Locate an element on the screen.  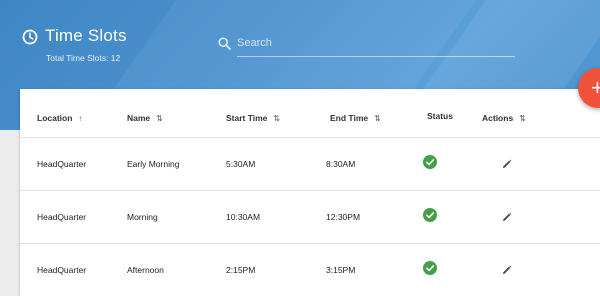
cell-name: Morning is located at coordinates (142, 217).